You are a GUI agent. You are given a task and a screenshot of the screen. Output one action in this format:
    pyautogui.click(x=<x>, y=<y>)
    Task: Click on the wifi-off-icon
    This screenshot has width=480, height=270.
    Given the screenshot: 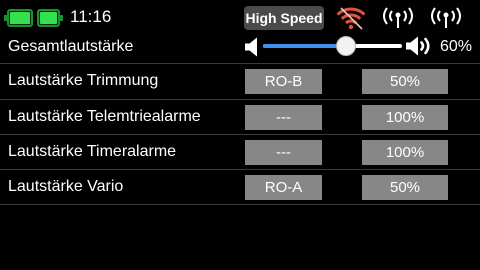 What is the action you would take?
    pyautogui.click(x=351, y=17)
    